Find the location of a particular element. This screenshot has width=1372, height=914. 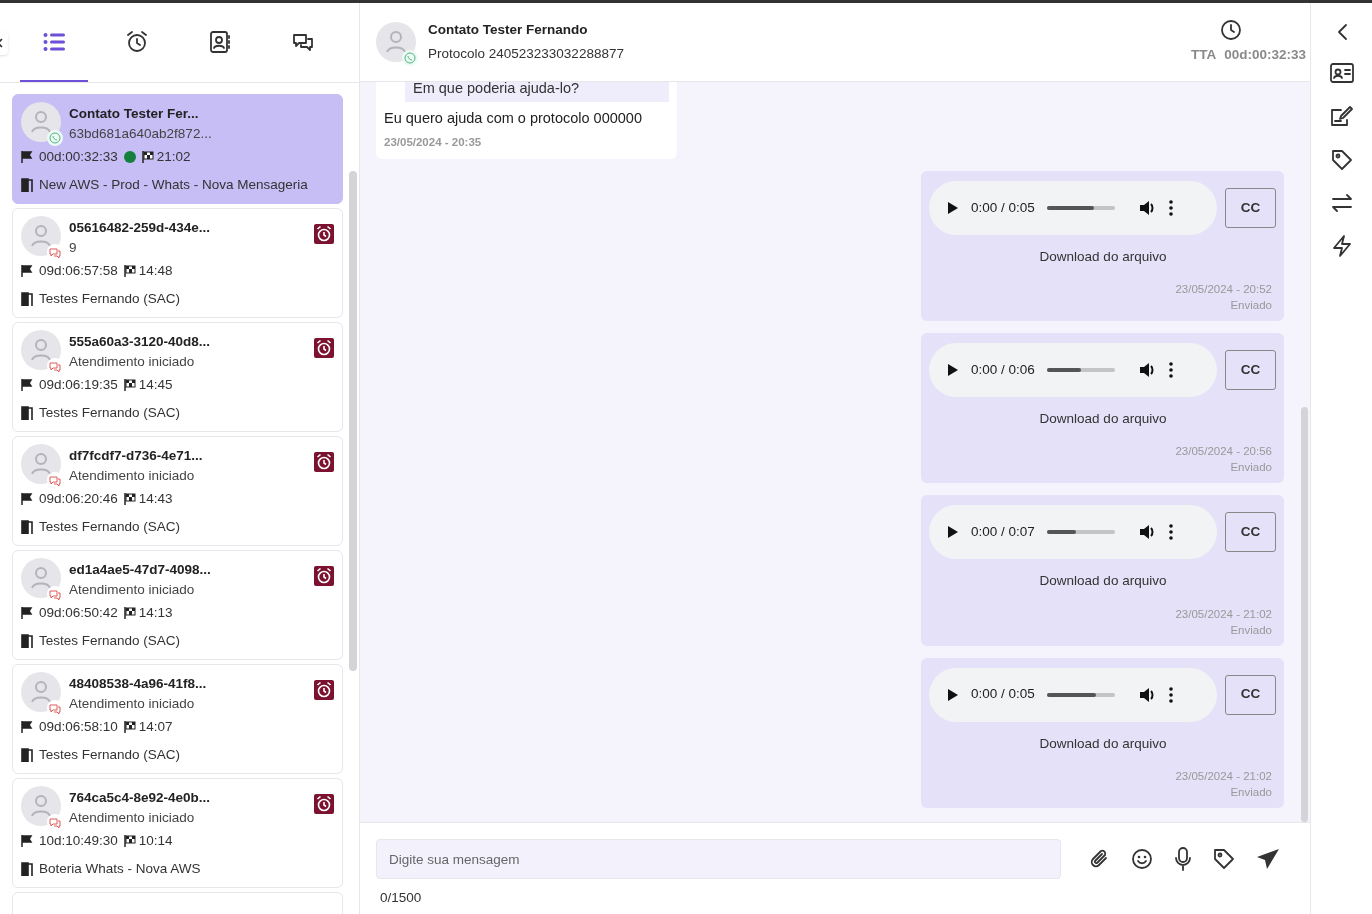

audio-player: 0:00 / 0:07 is located at coordinates (1073, 532).